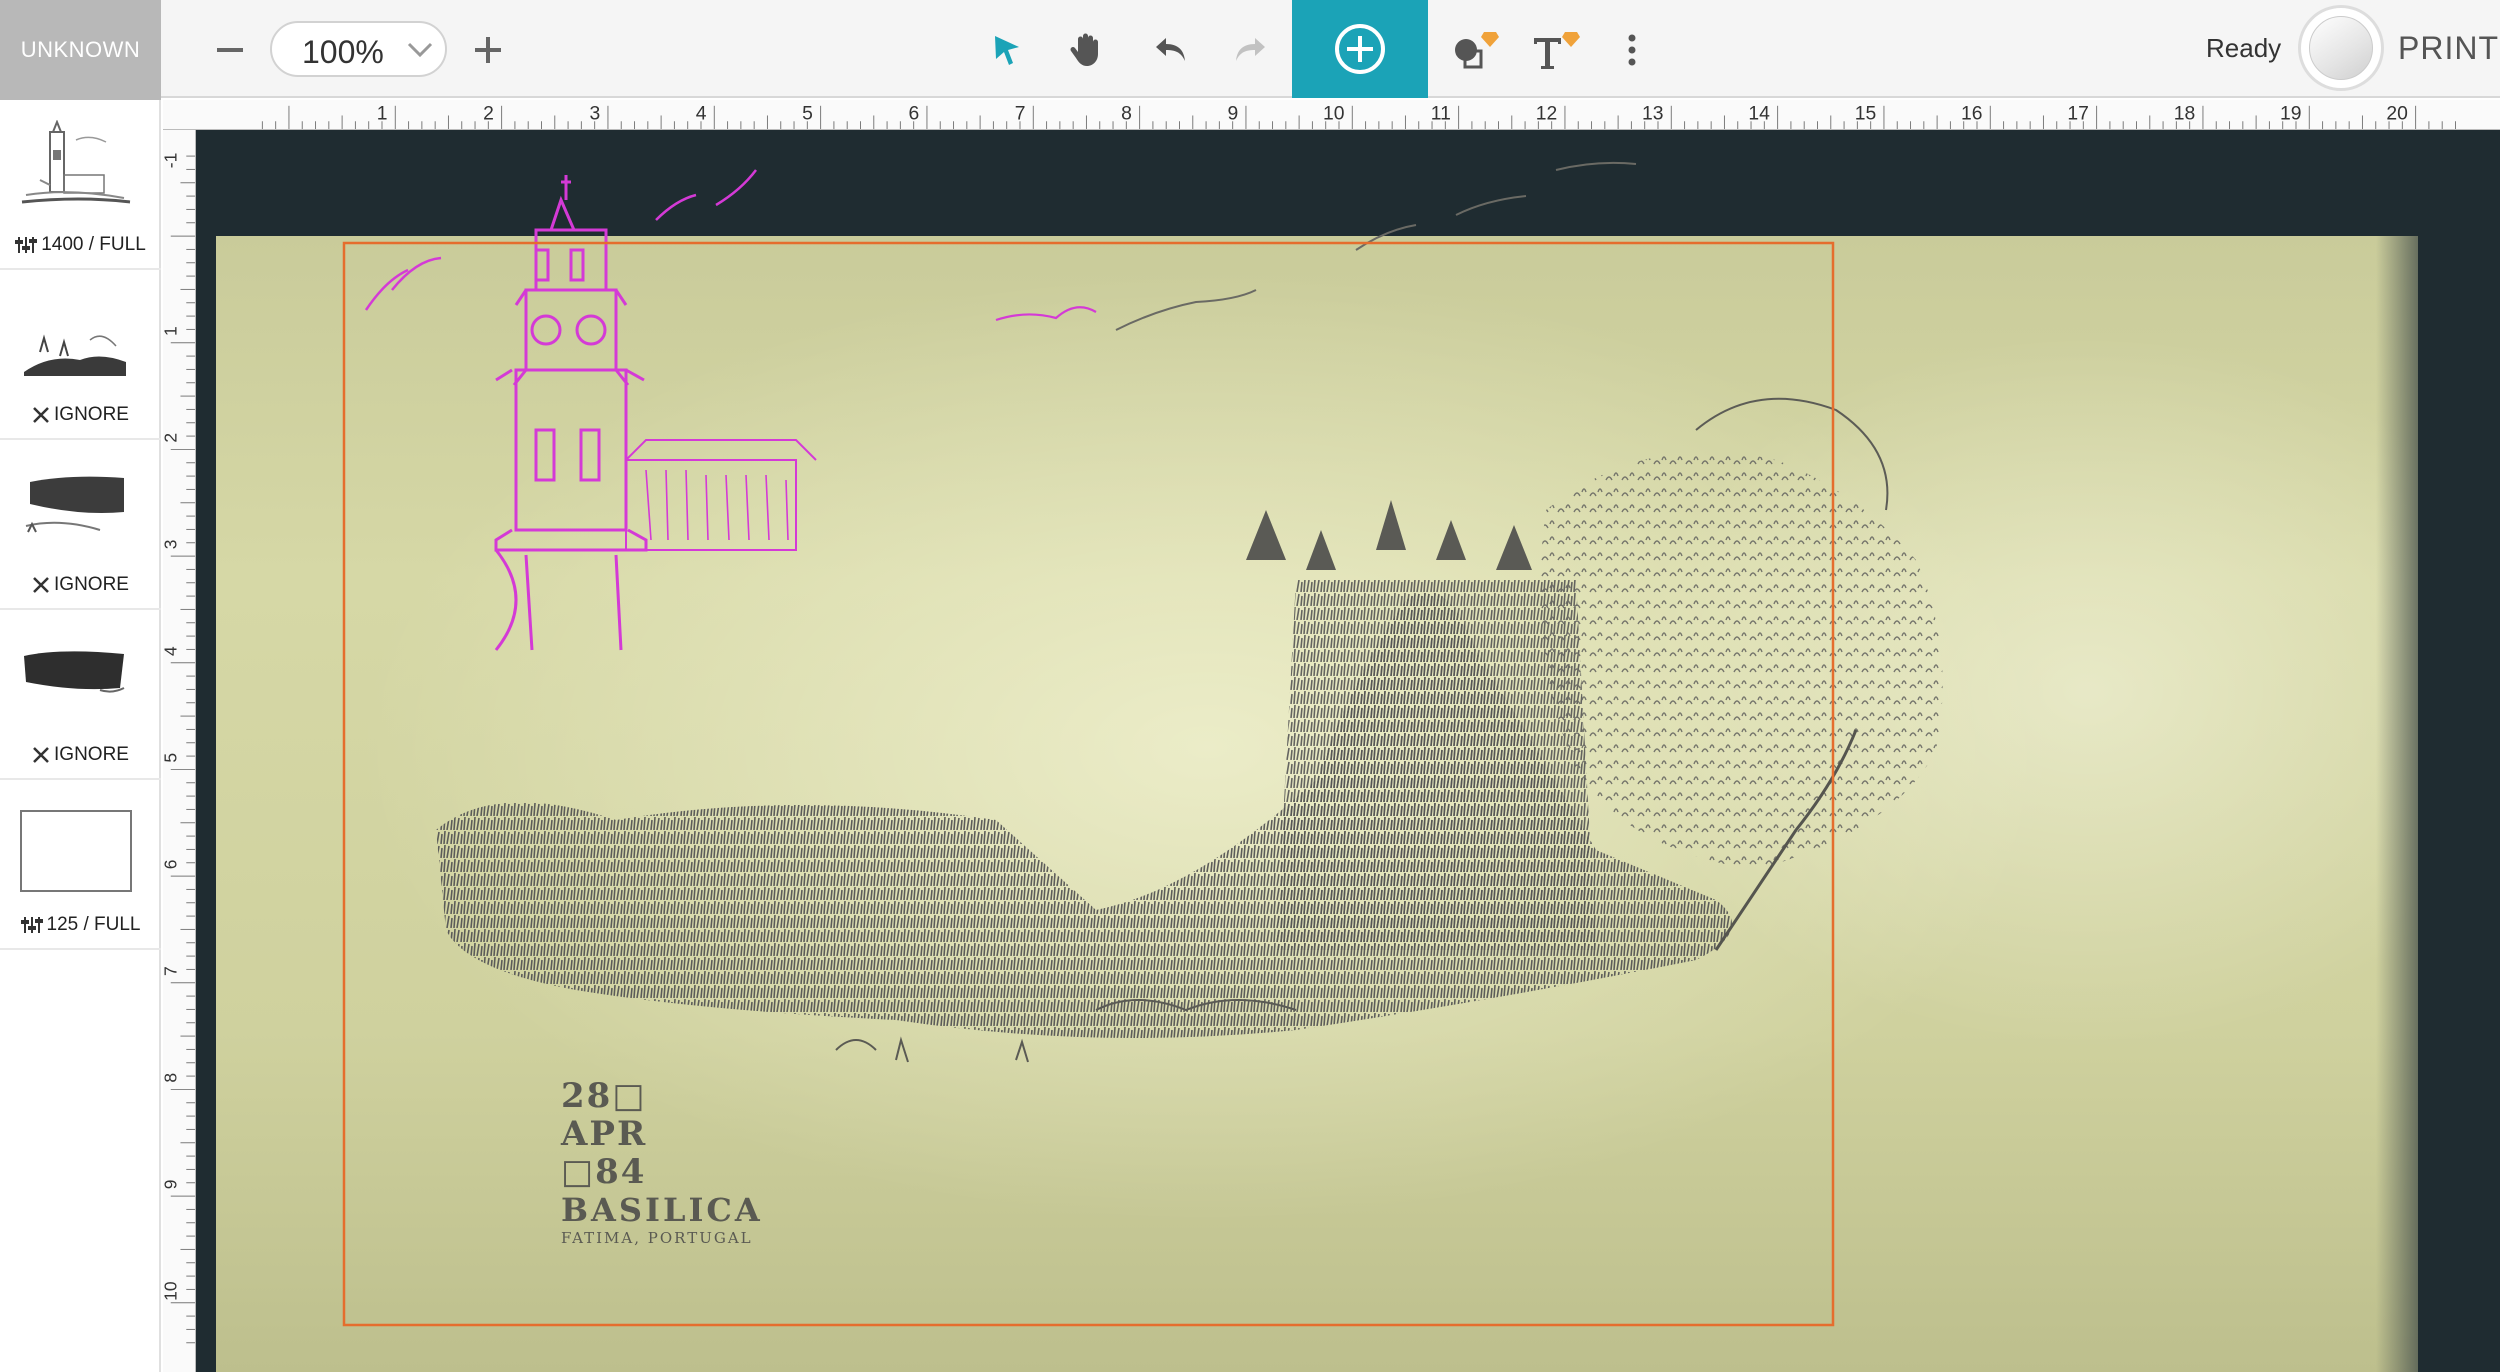 This screenshot has width=2500, height=1372. I want to click on plus-icon, so click(488, 50).